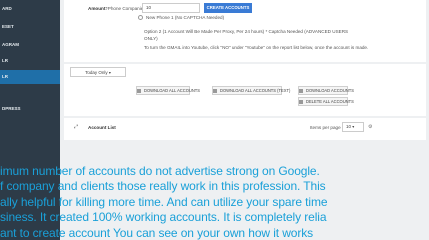 Image resolution: width=429 pixels, height=240 pixels. What do you see at coordinates (349, 126) in the screenshot?
I see `items-per-page-value: 10` at bounding box center [349, 126].